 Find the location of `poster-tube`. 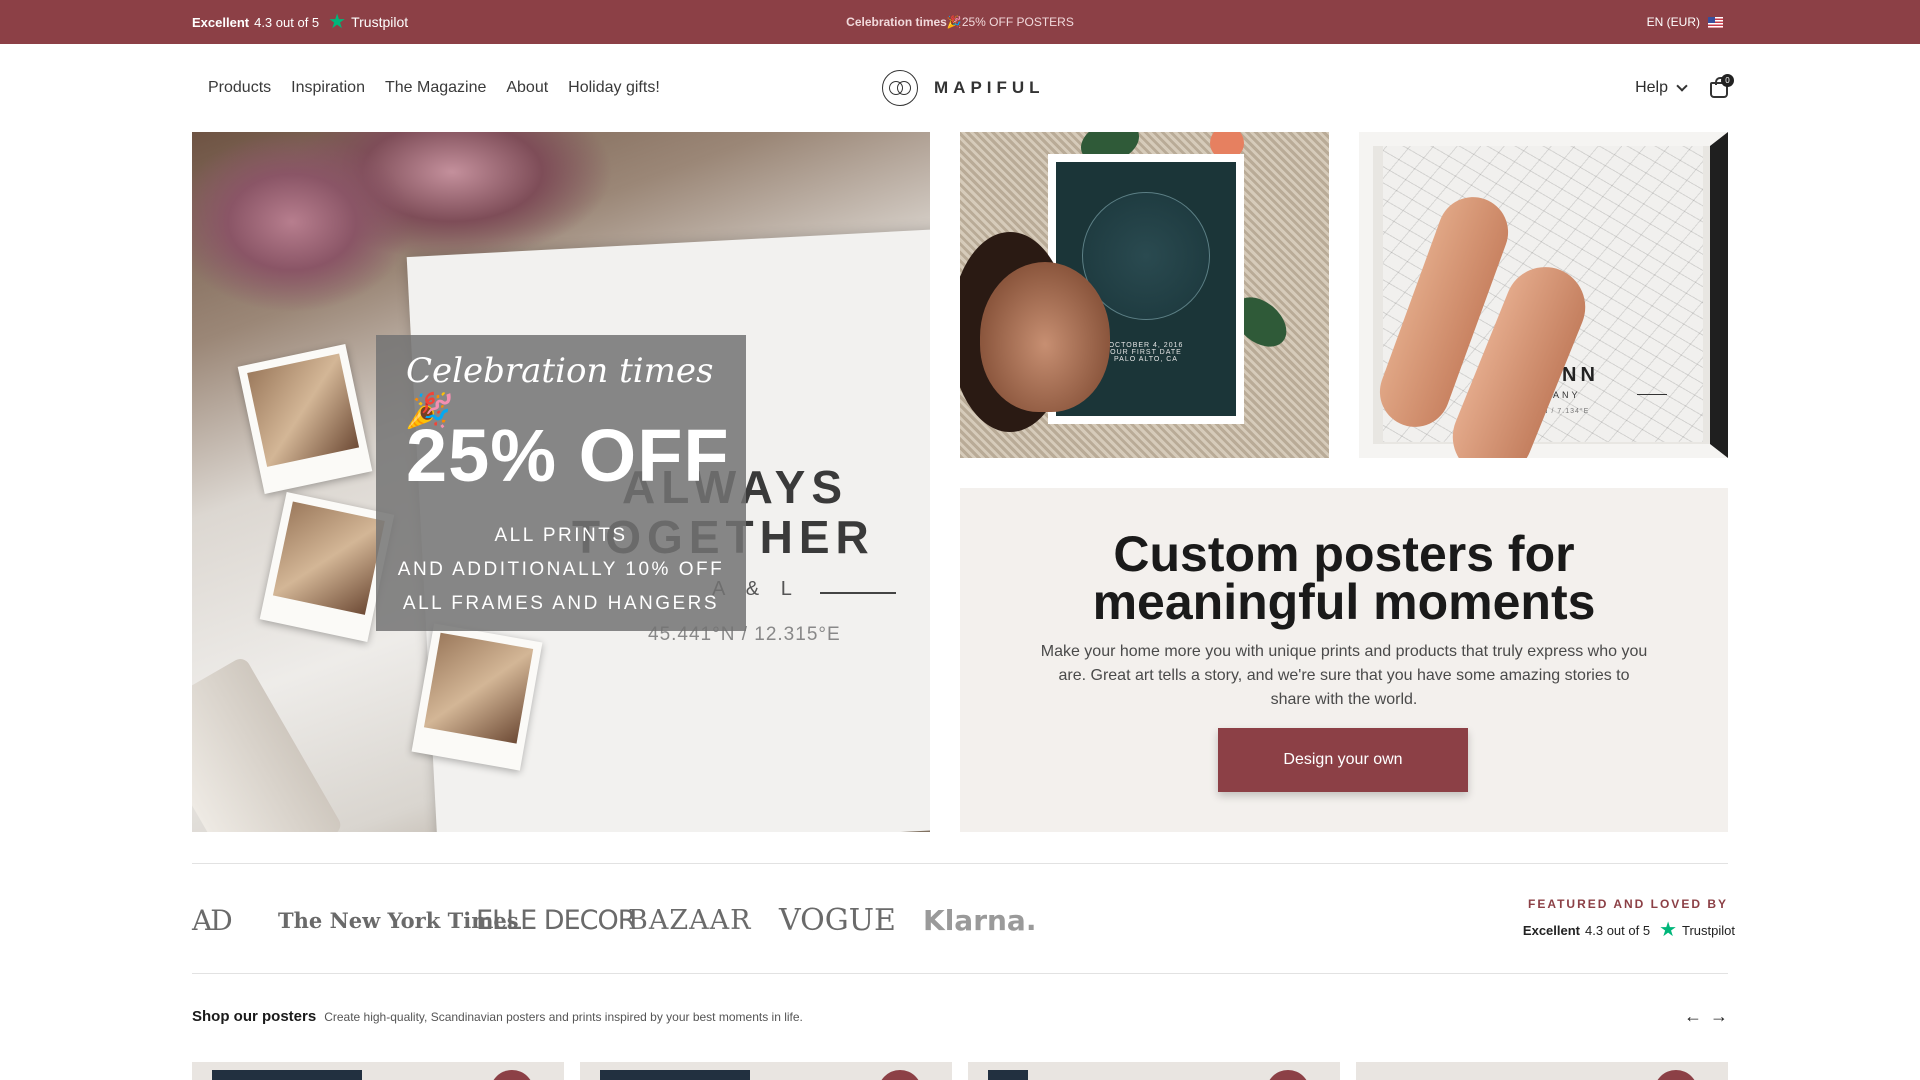

poster-tube is located at coordinates (268, 743).